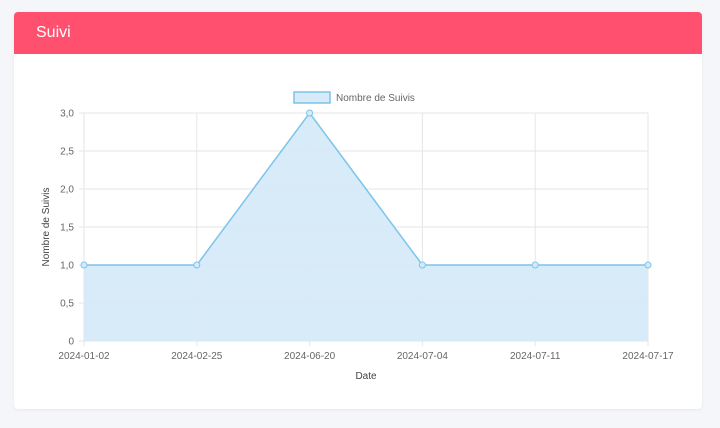 The image size is (720, 428). I want to click on y-tick-label: 3,0, so click(67, 114).